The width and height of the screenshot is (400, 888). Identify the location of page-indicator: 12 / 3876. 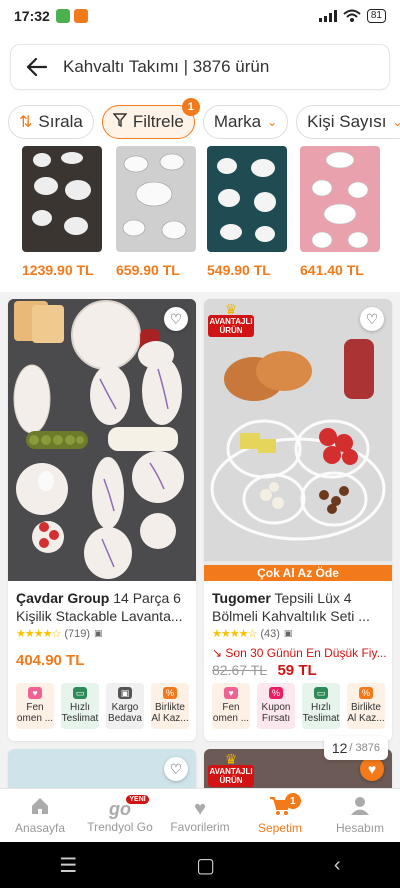
(355, 748).